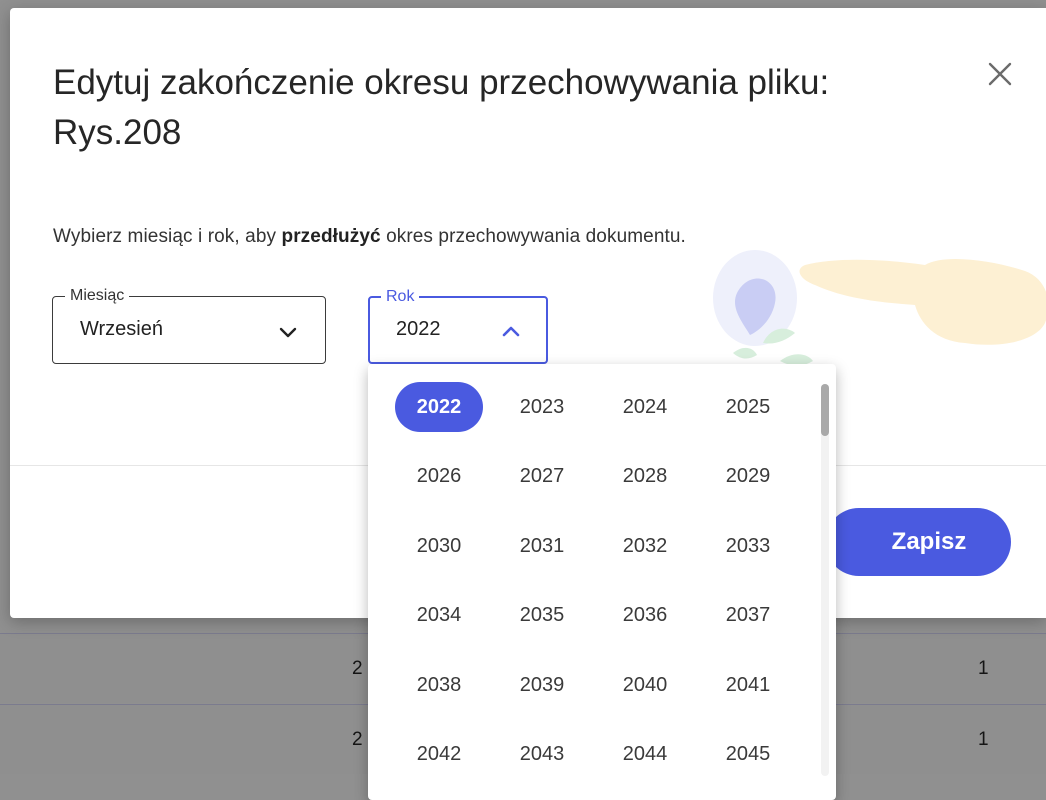 This screenshot has height=800, width=1046. Describe the element at coordinates (533, 236) in the screenshot. I see `instruction-text-end: okres przechowywania dokumentu.` at that location.